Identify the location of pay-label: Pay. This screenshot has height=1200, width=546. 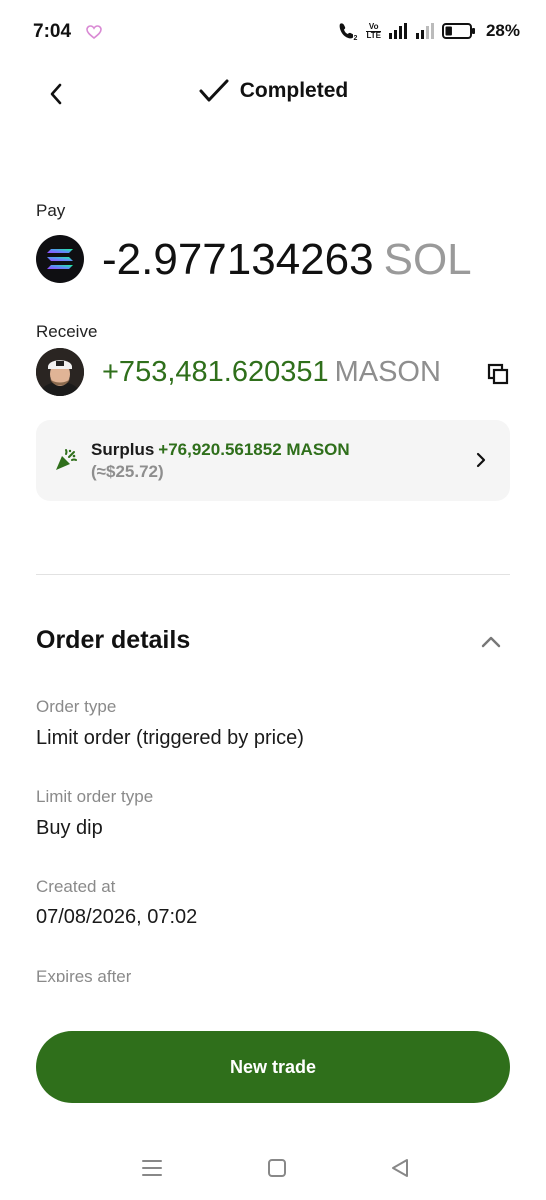
(51, 210).